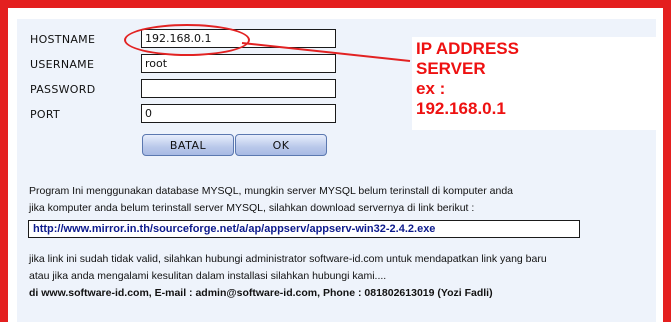  I want to click on annotation-line-3: ex :, so click(431, 88).